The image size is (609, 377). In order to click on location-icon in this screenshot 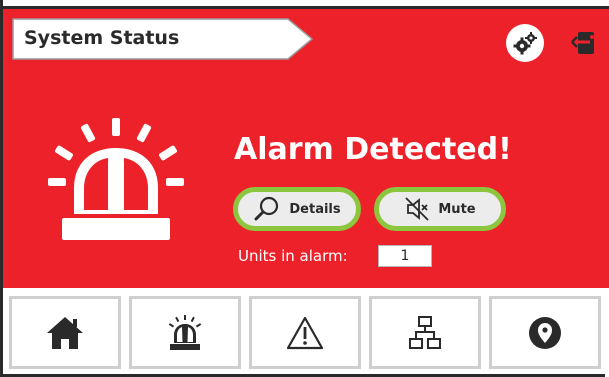, I will do `click(545, 332)`.